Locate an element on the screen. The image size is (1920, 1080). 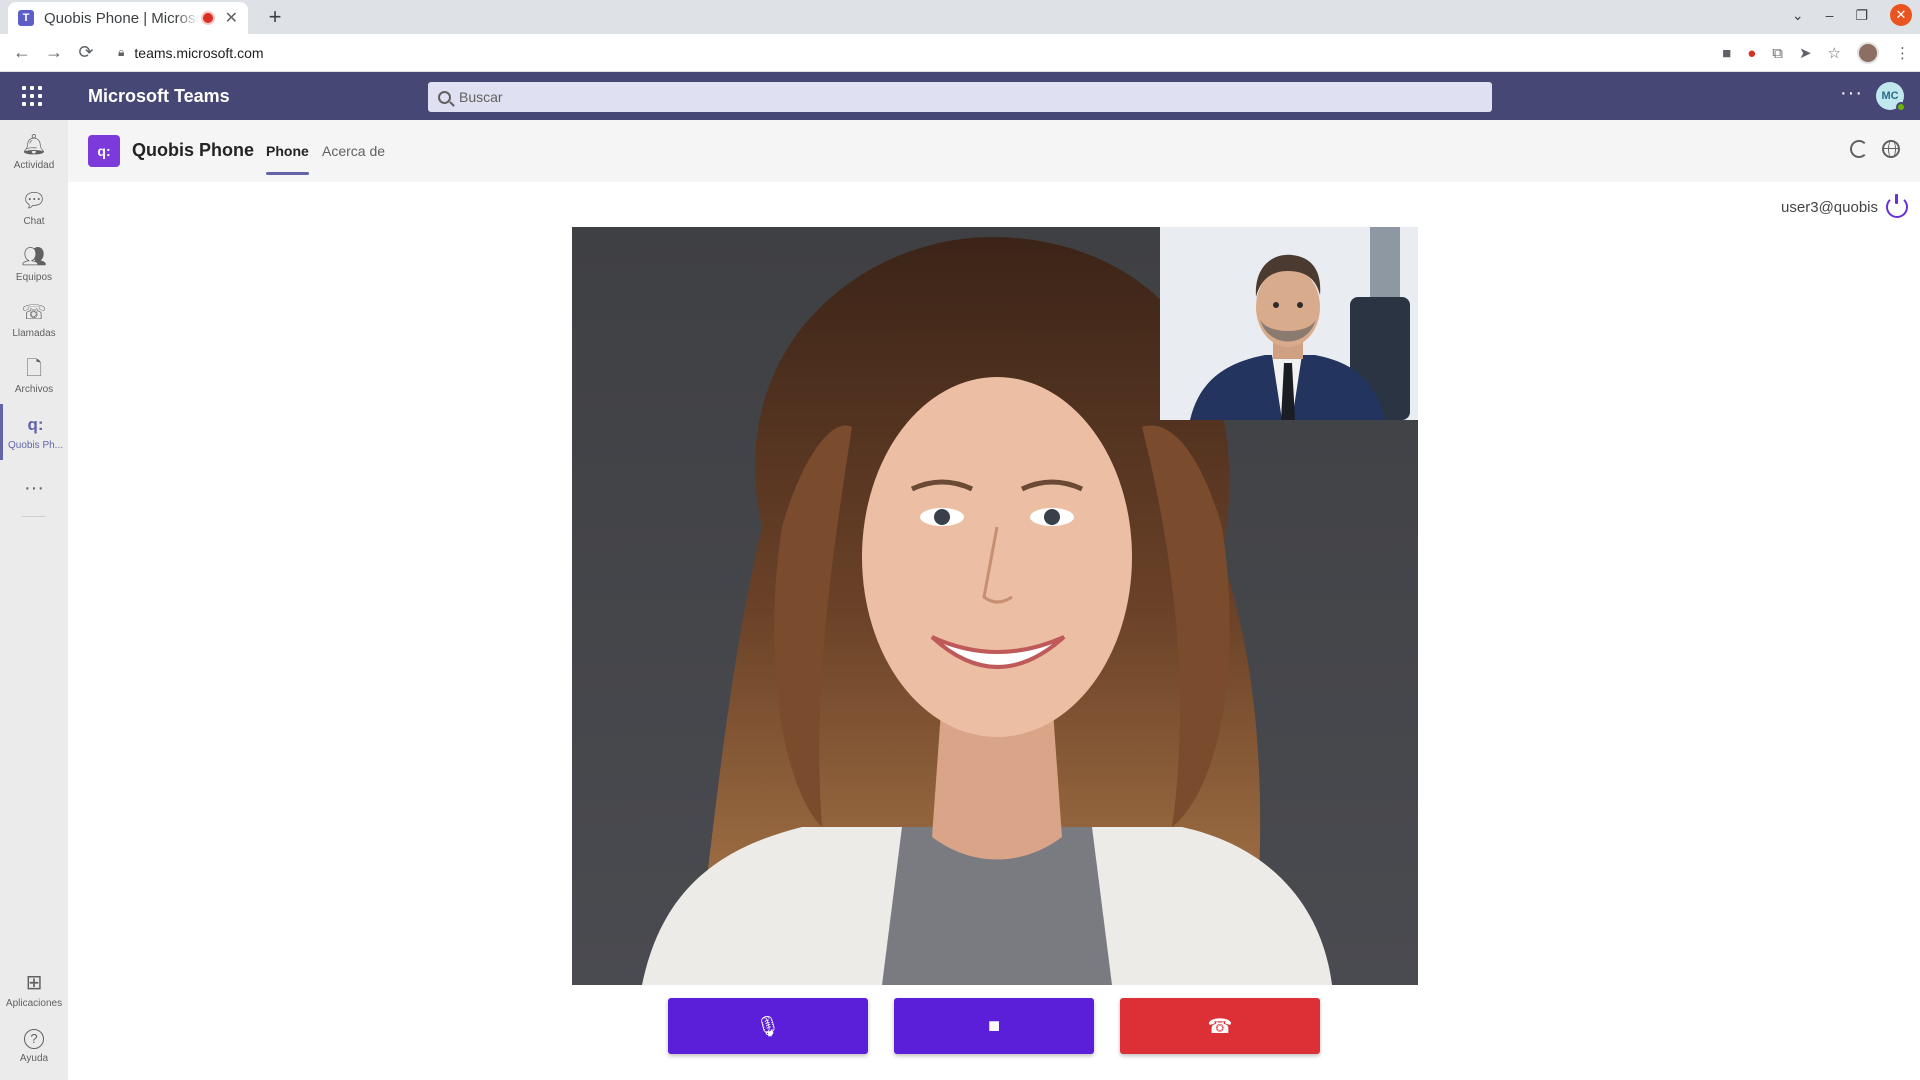
rail-item-label: Aplicaciones is located at coordinates (34, 1003).